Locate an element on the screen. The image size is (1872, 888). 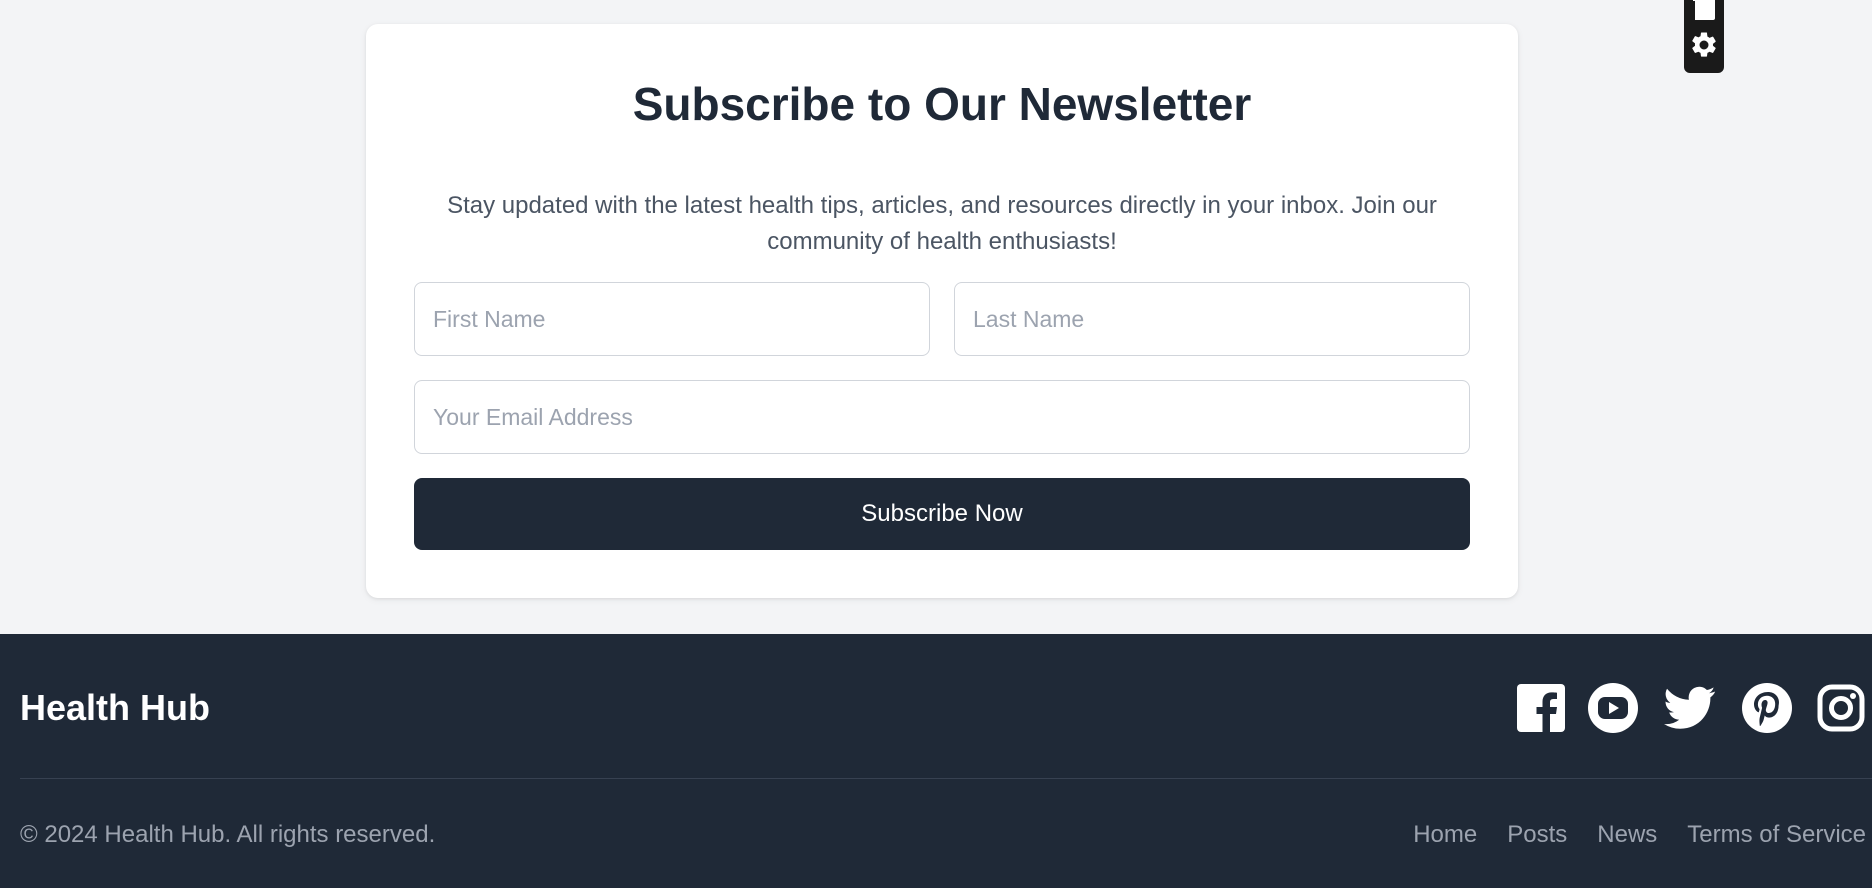
copyright-text: © 2024 Health Hub. All rights reserved. is located at coordinates (228, 834).